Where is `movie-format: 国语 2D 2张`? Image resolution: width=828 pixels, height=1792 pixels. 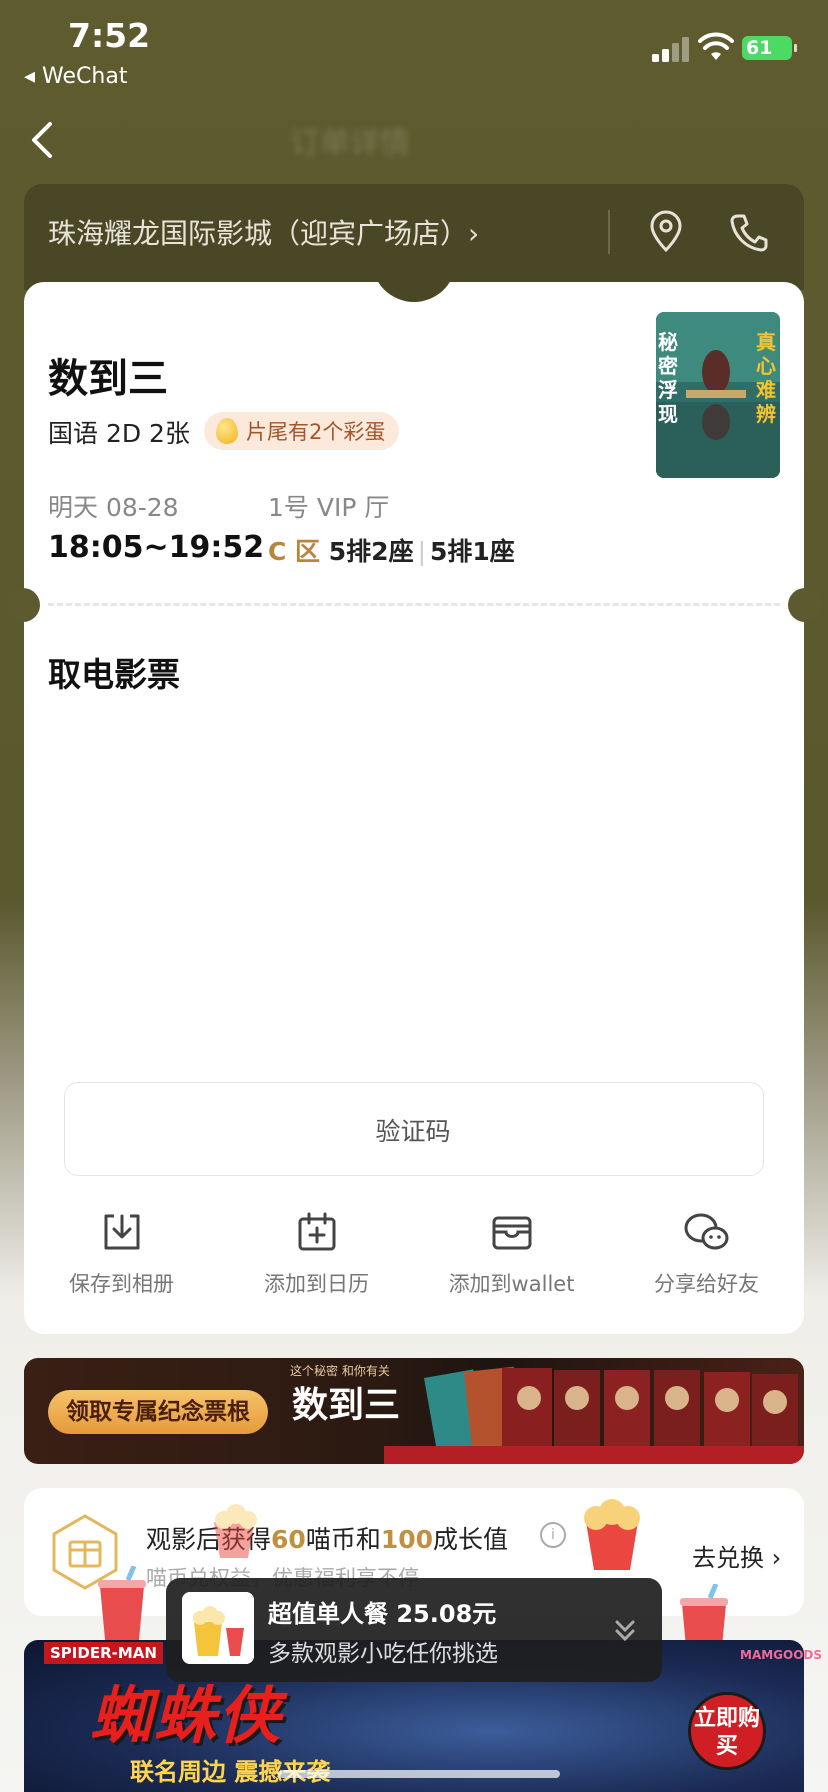 movie-format: 国语 2D 2张 is located at coordinates (119, 433).